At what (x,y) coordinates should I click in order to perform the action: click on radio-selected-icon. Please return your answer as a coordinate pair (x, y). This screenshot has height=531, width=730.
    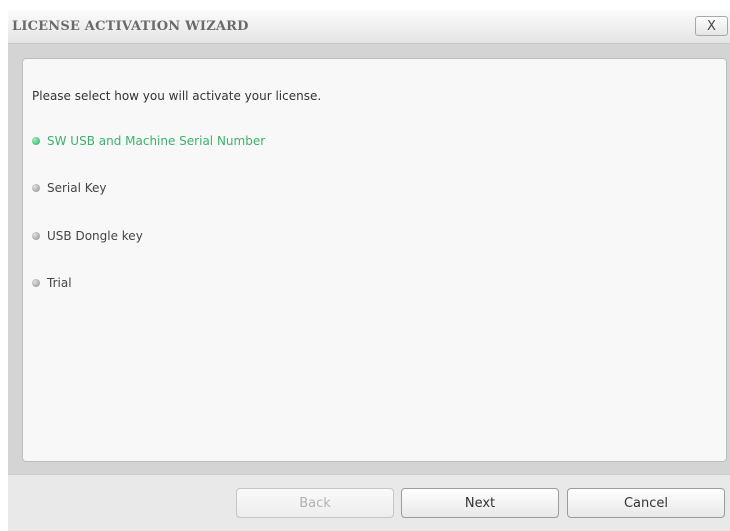
    Looking at the image, I should click on (36, 141).